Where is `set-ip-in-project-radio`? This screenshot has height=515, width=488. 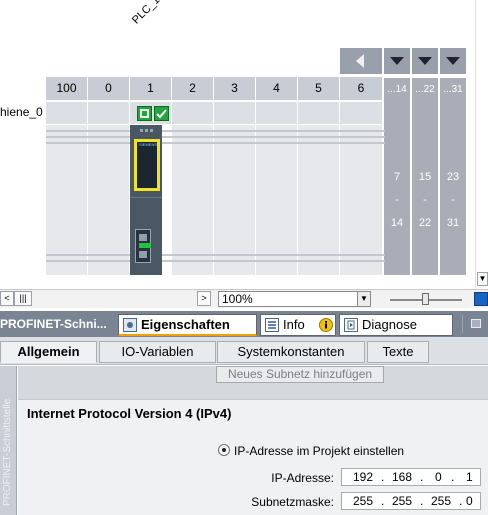 set-ip-in-project-radio is located at coordinates (224, 450).